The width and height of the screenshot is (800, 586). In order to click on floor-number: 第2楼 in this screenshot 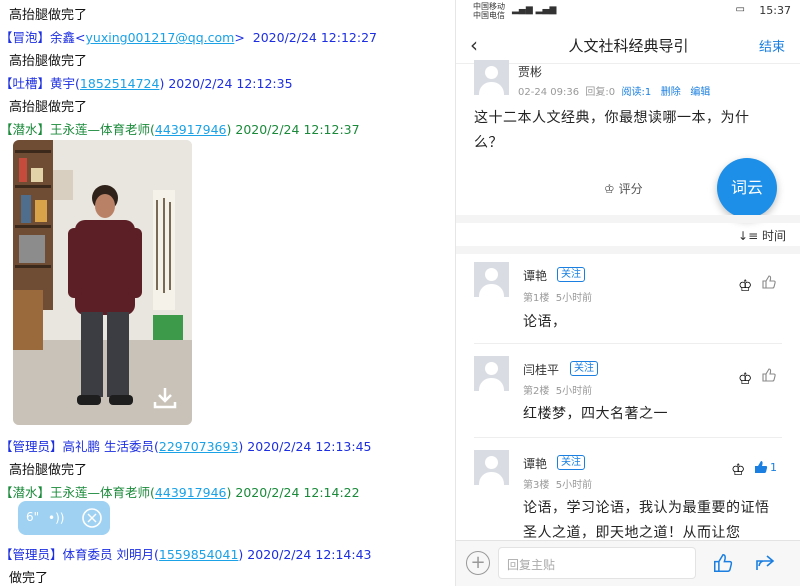, I will do `click(536, 391)`.